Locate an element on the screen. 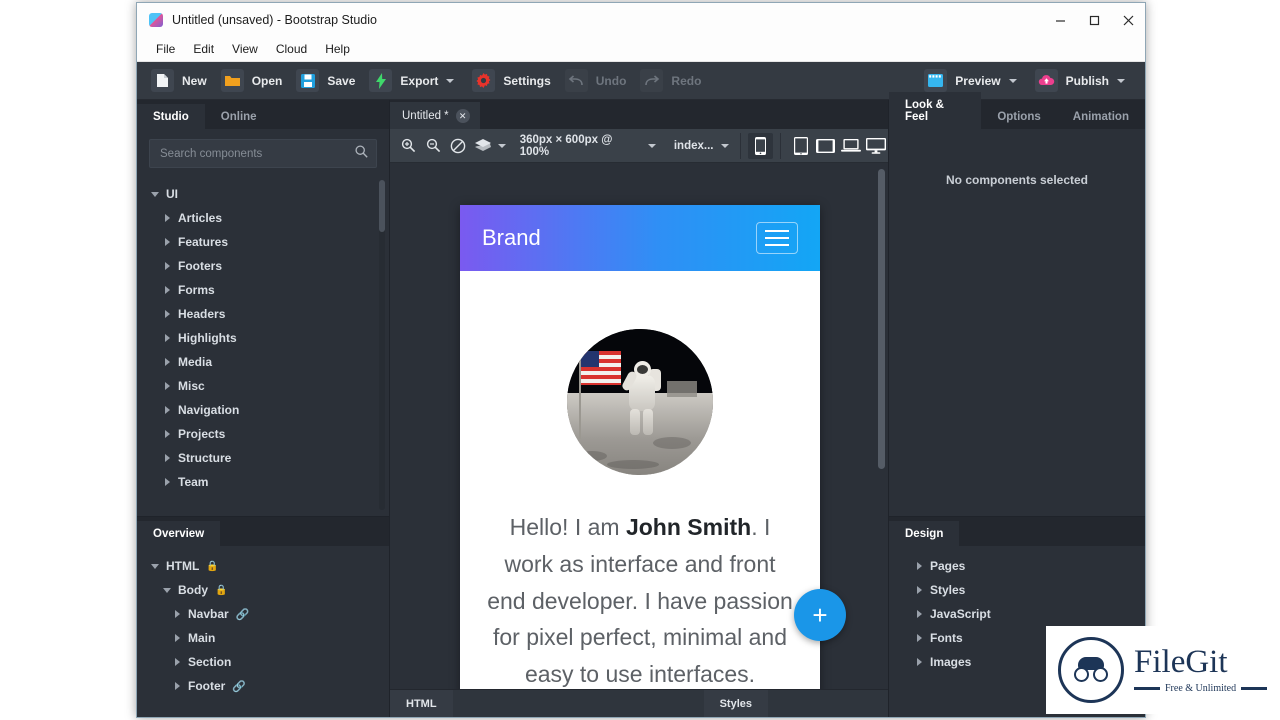  viewport-size-label: 360px × 600px @ 100% is located at coordinates (580, 146).